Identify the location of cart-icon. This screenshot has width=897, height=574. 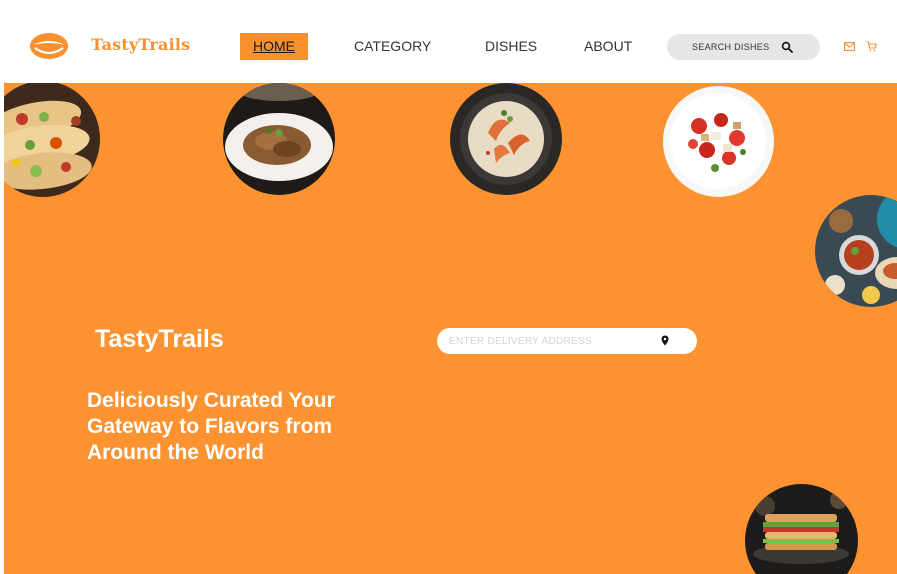
(871, 46).